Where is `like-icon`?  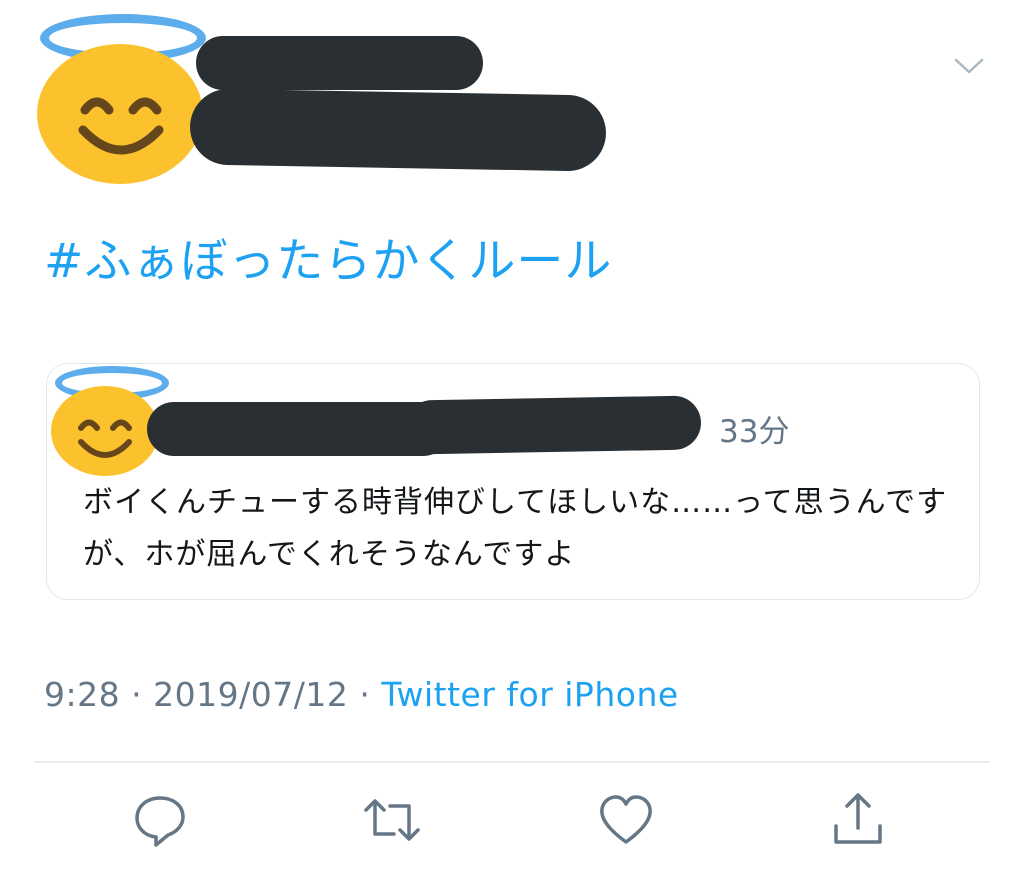
like-icon is located at coordinates (626, 820).